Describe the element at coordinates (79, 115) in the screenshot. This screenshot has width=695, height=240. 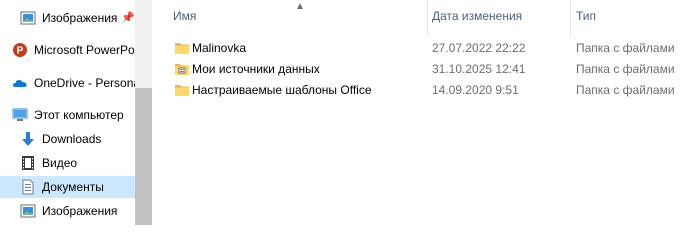
I see `nav-item-label: Этот компьютер` at that location.